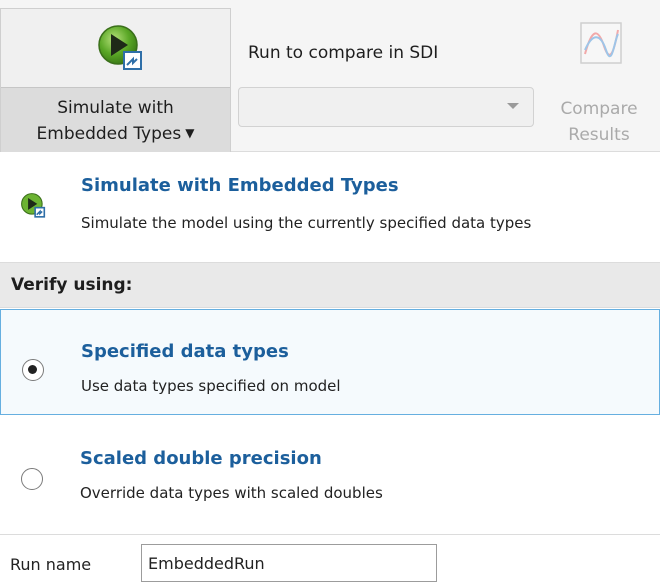 This screenshot has height=588, width=660. I want to click on radio-selected-dot, so click(32, 369).